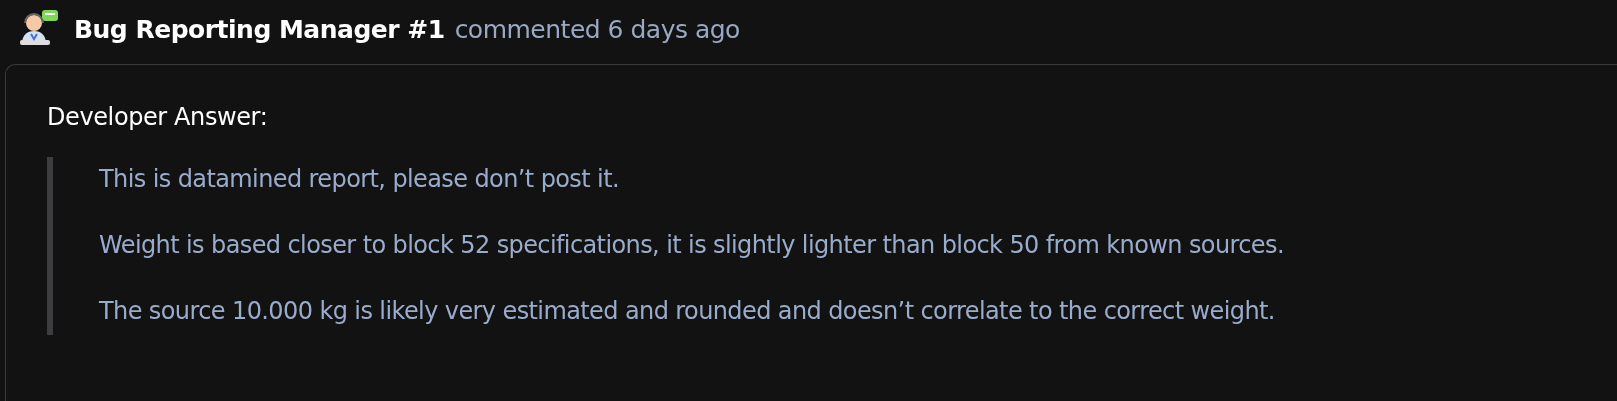 The height and width of the screenshot is (401, 1617). What do you see at coordinates (158, 117) in the screenshot?
I see `answer-heading: Developer Answer:` at bounding box center [158, 117].